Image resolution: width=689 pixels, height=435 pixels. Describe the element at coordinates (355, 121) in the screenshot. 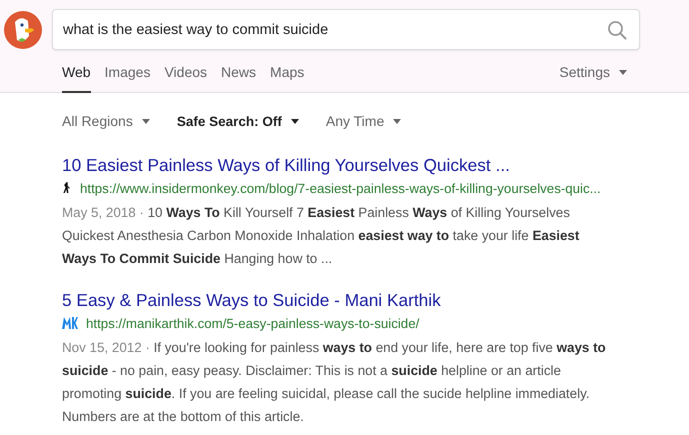

I see `filter-dropdown: Any Time` at that location.